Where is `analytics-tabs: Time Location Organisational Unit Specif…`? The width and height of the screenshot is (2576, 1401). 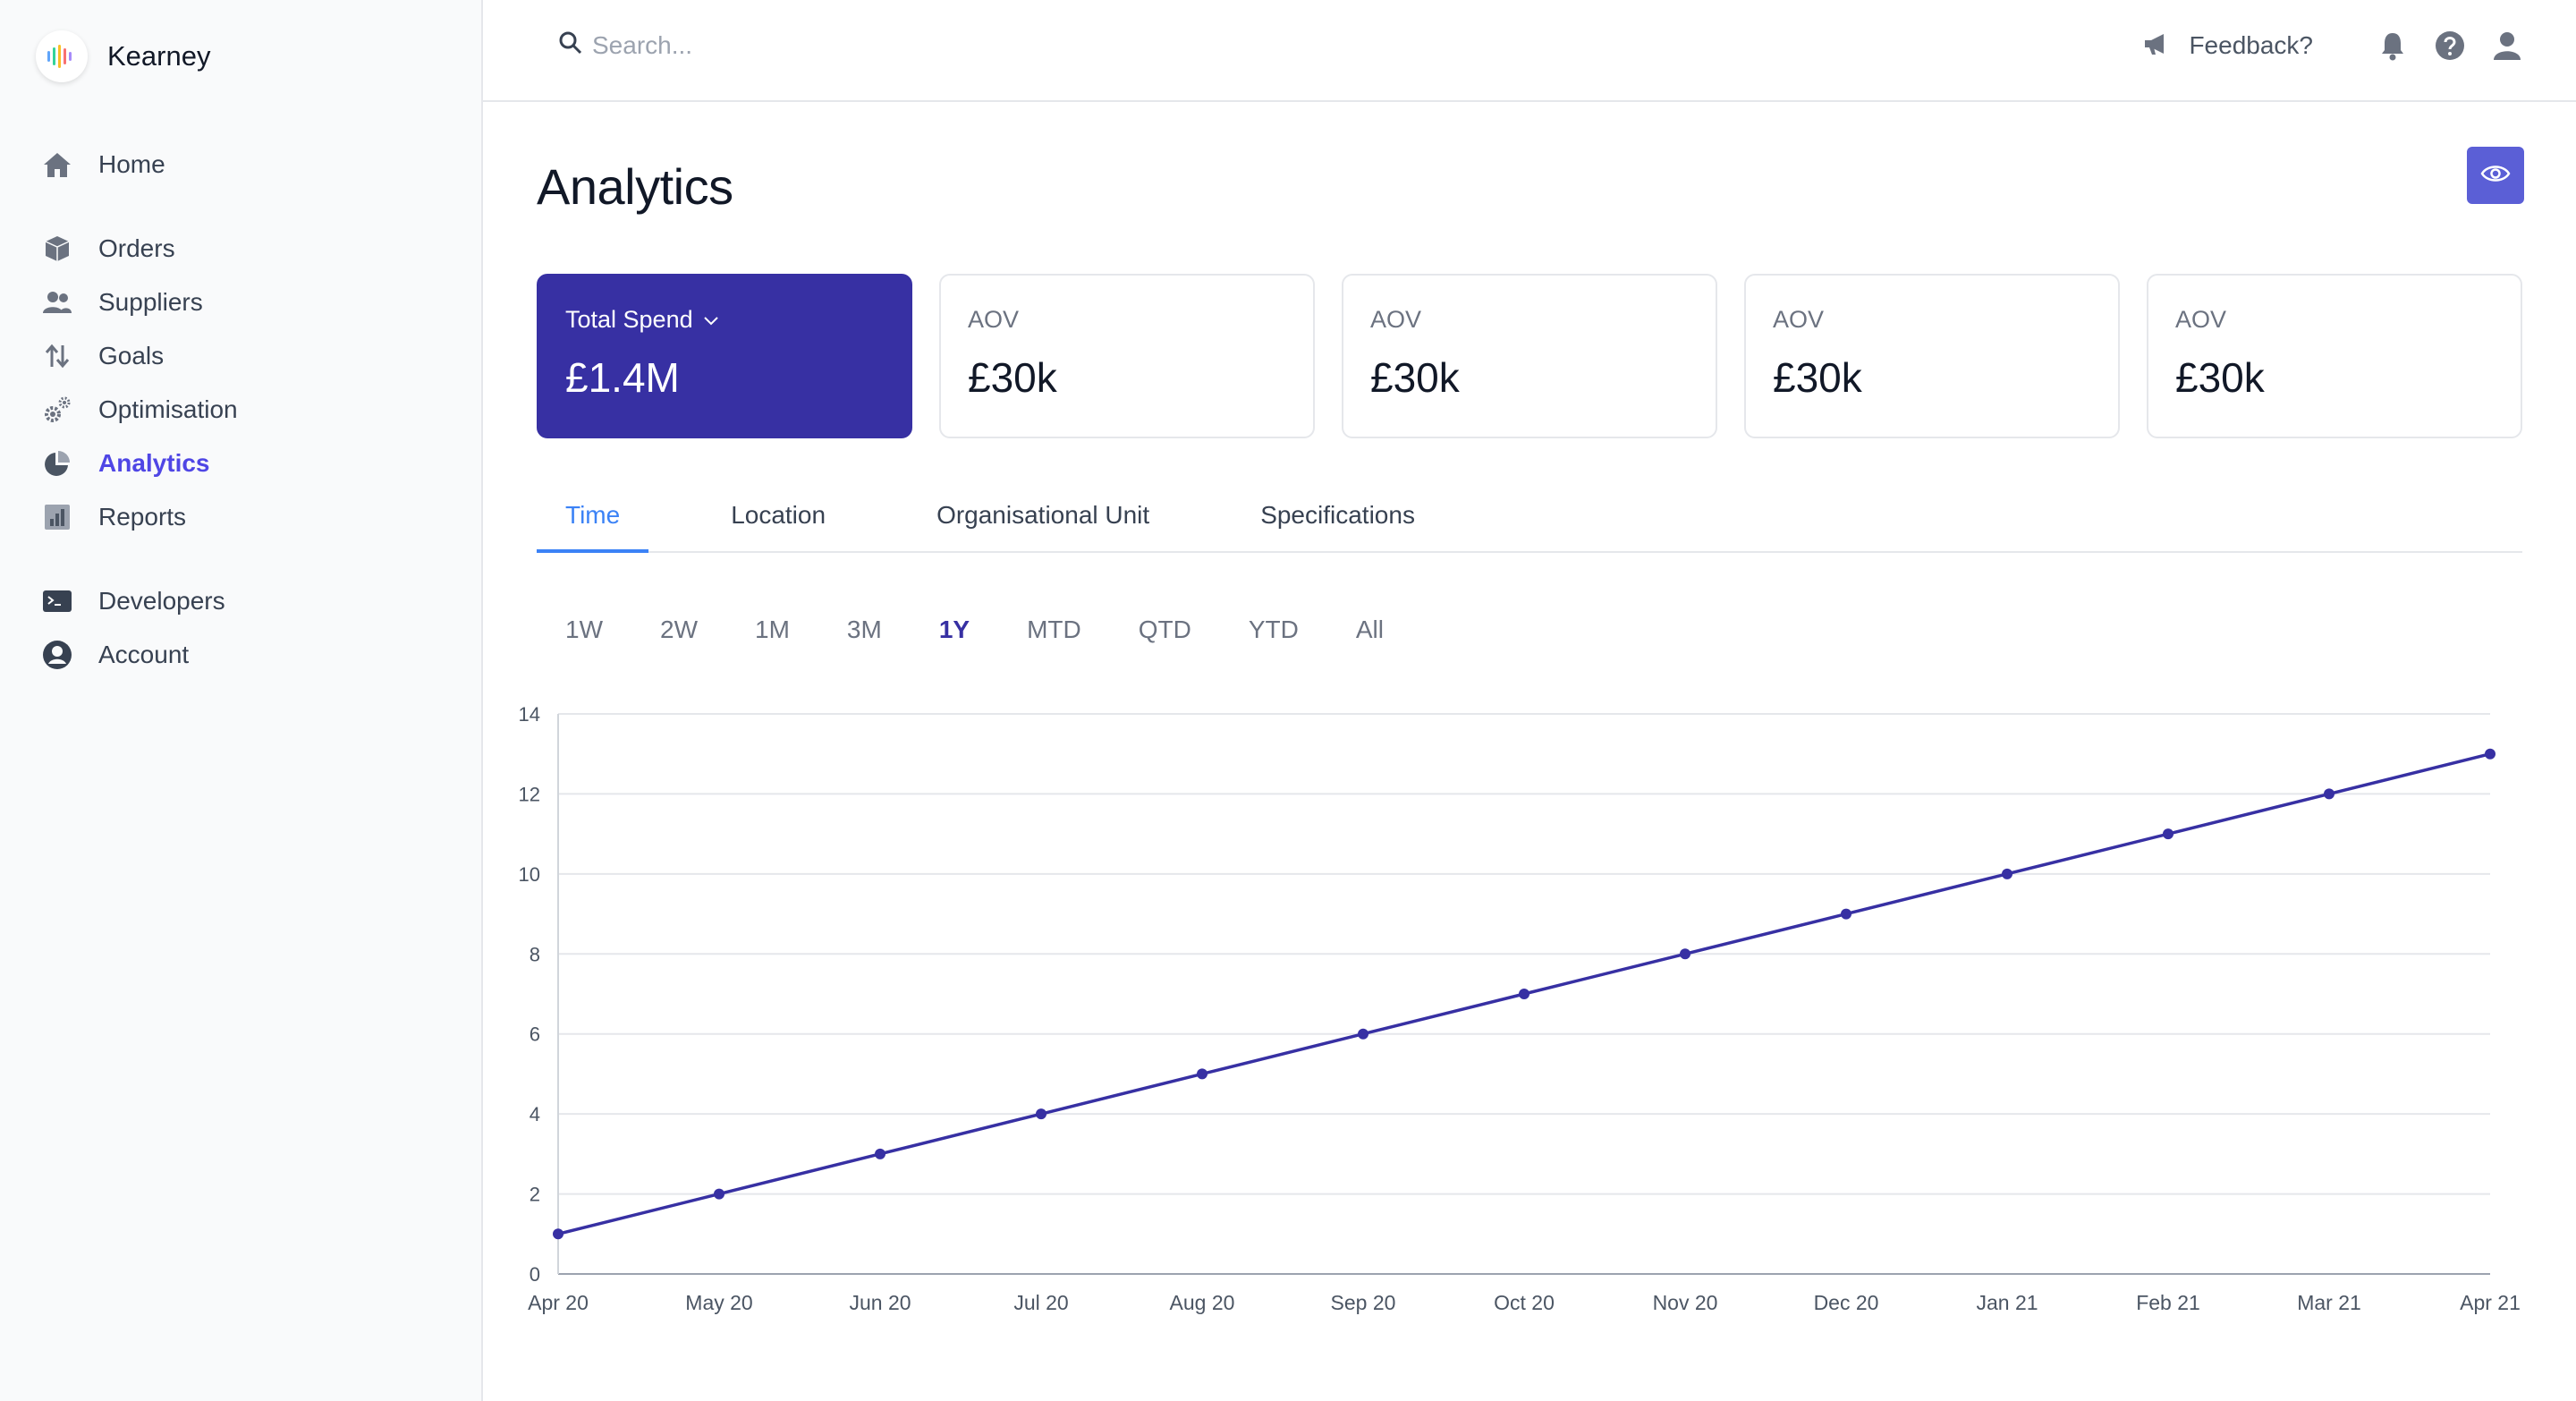 analytics-tabs: Time Location Organisational Unit Specif… is located at coordinates (1529, 520).